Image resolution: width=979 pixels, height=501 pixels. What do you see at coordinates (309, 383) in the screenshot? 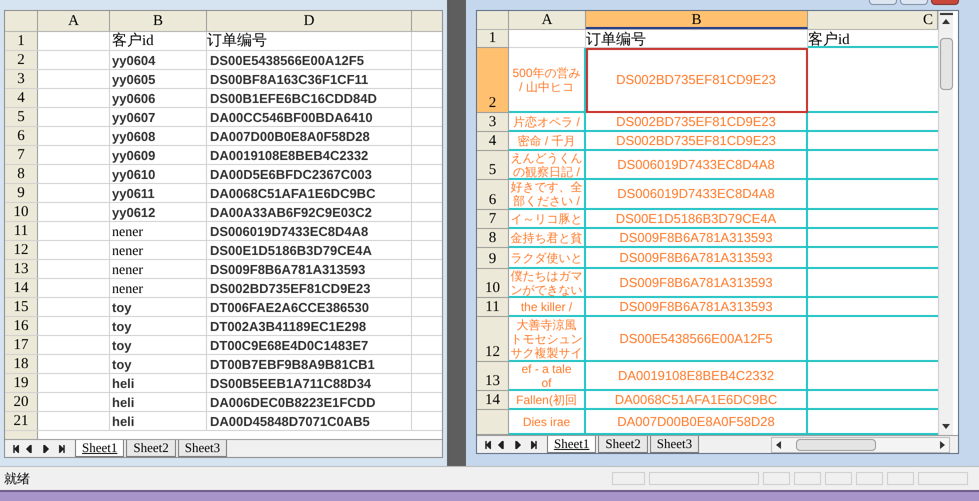
I see `table-cell: DS00B5EEB1A711C88D34` at bounding box center [309, 383].